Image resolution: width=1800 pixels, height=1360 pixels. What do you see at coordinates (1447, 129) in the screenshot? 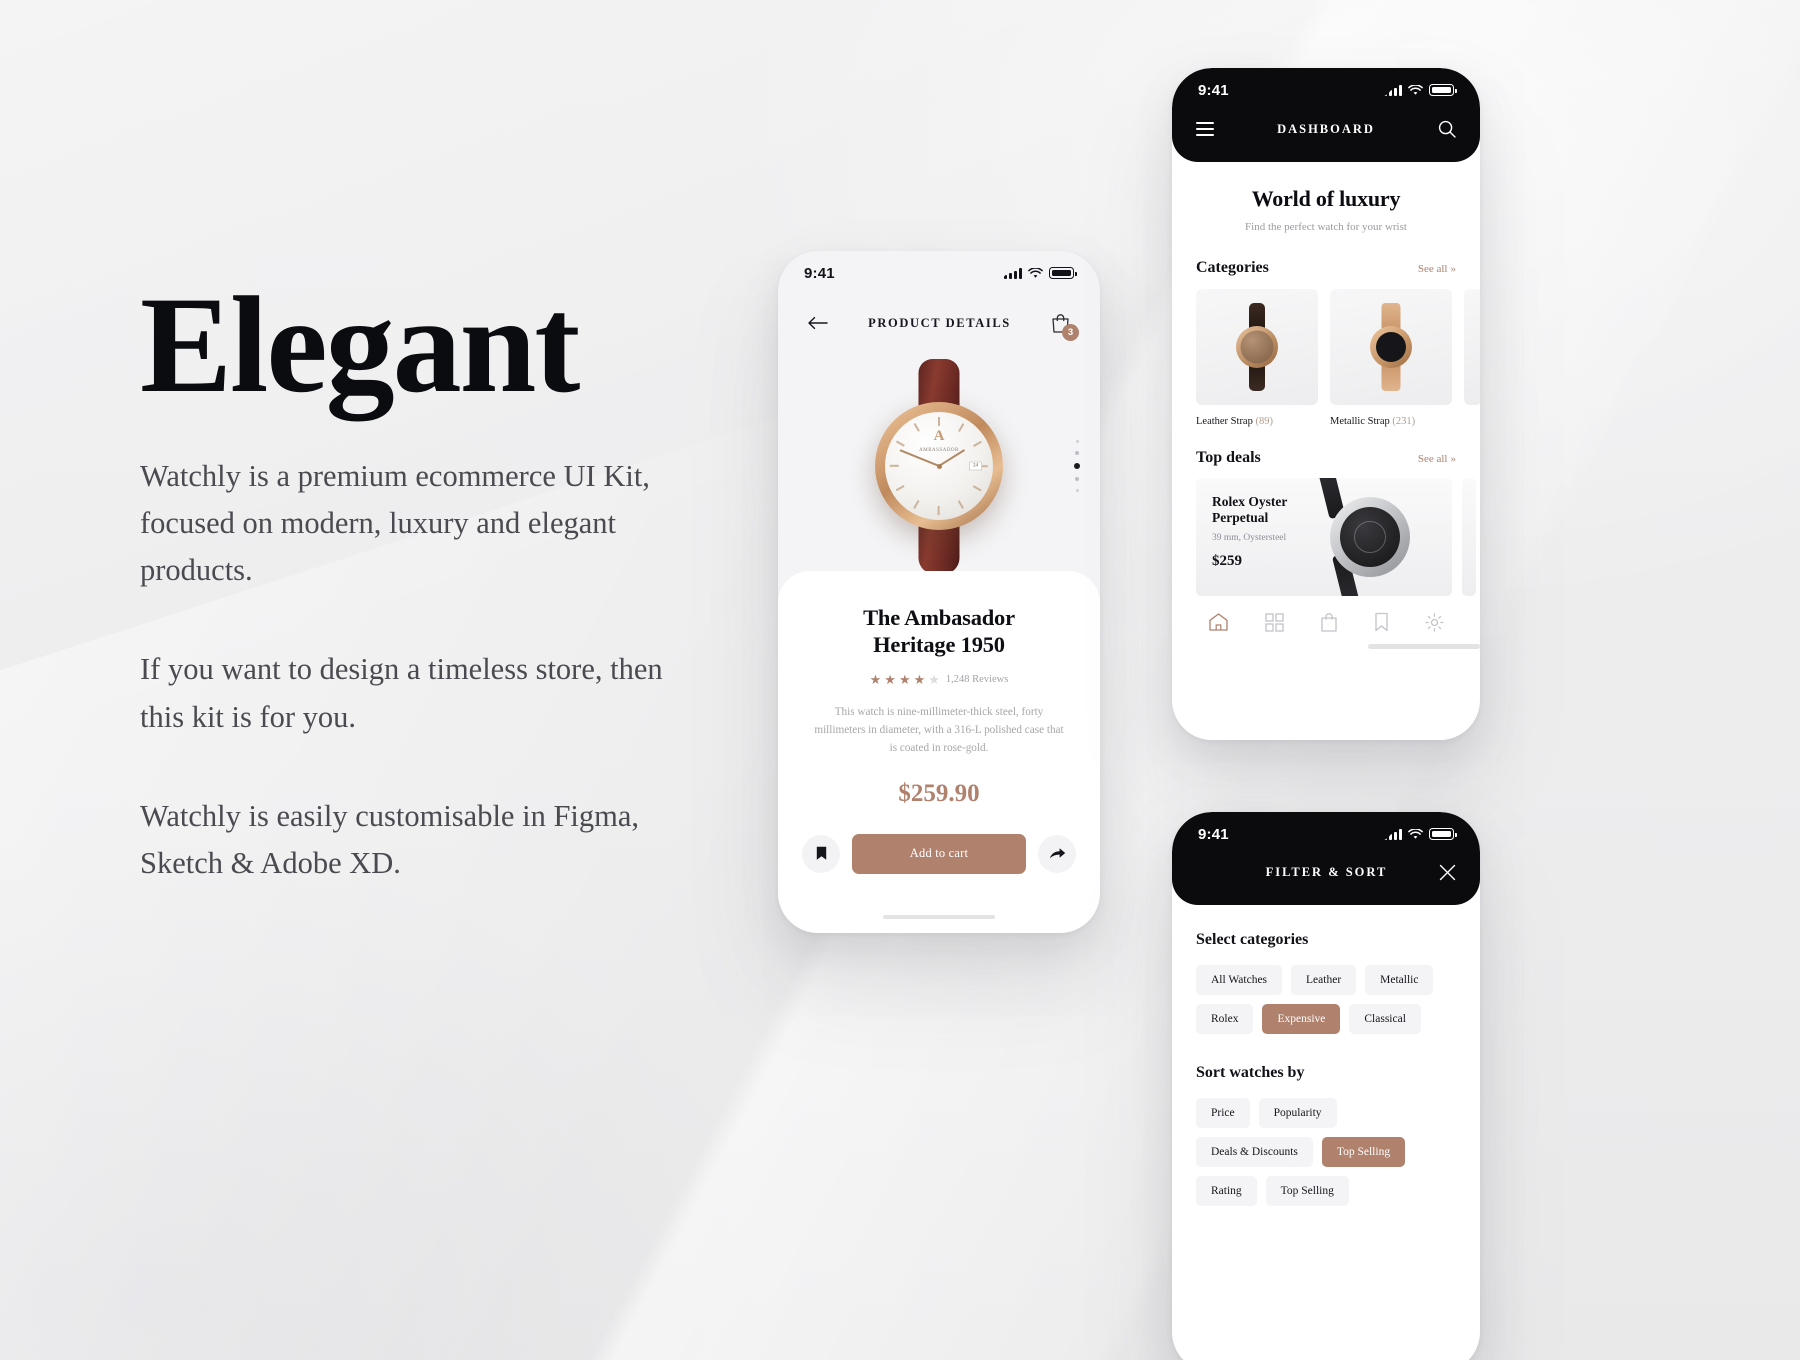
I see `search-icon` at bounding box center [1447, 129].